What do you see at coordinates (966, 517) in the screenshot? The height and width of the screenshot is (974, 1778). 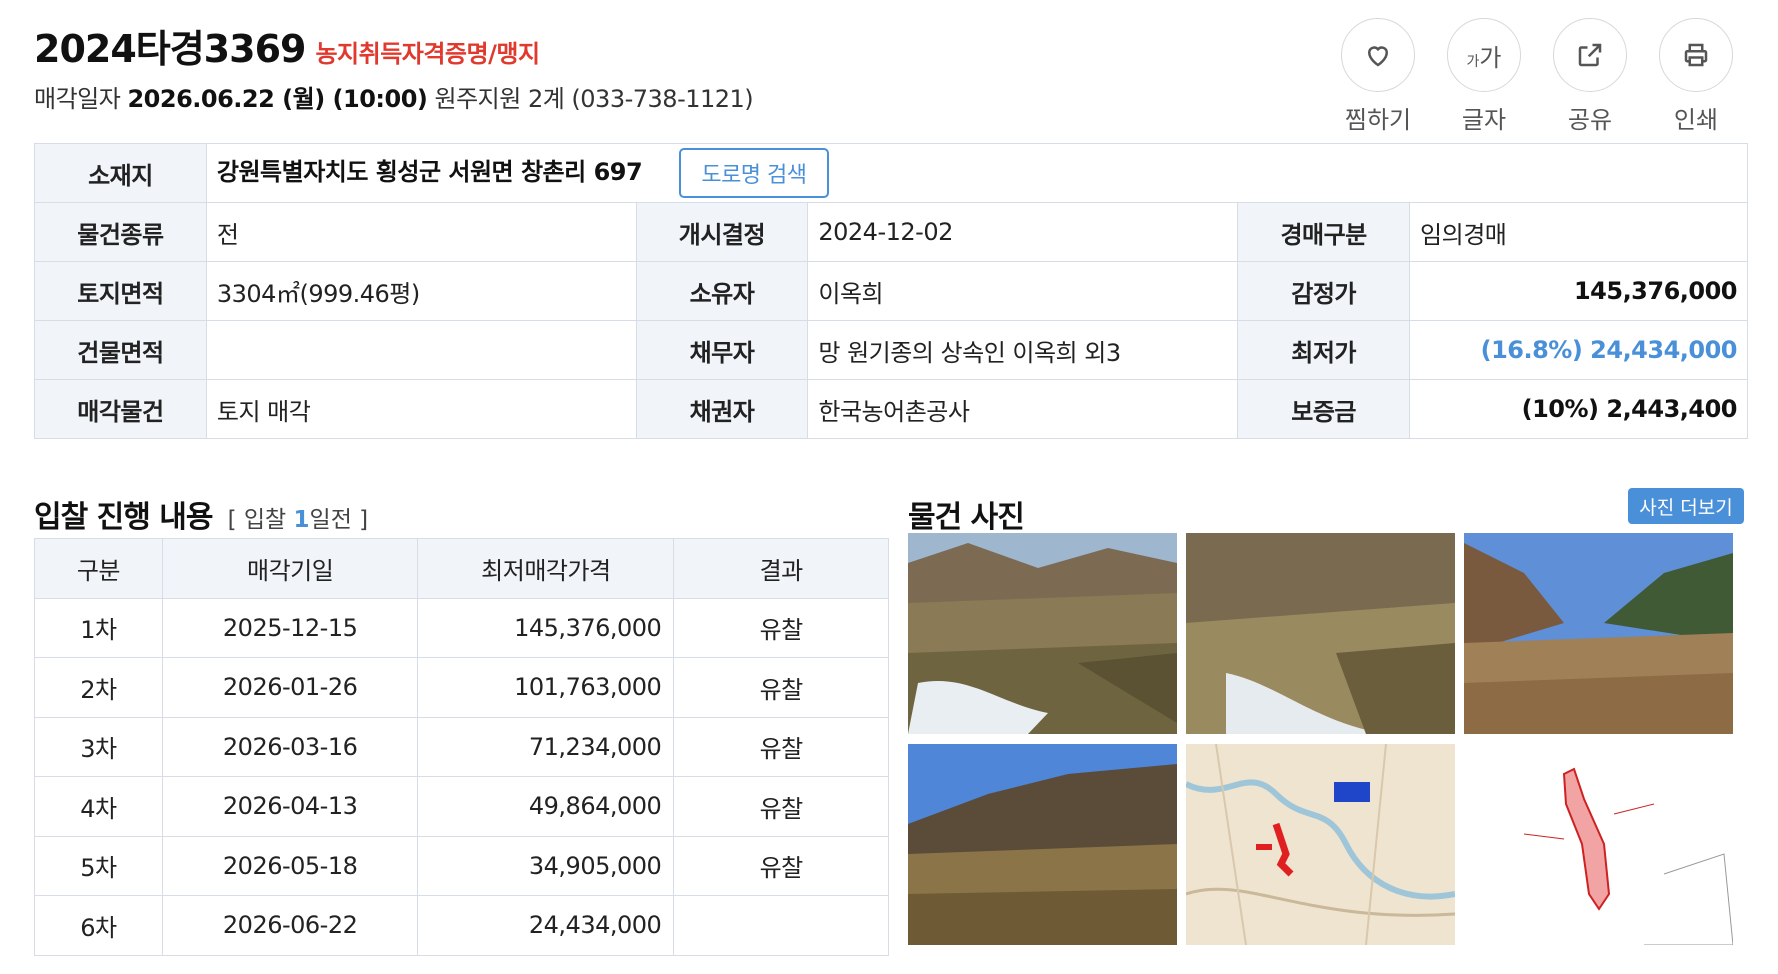 I see `photo-section-title: 물건 사진` at bounding box center [966, 517].